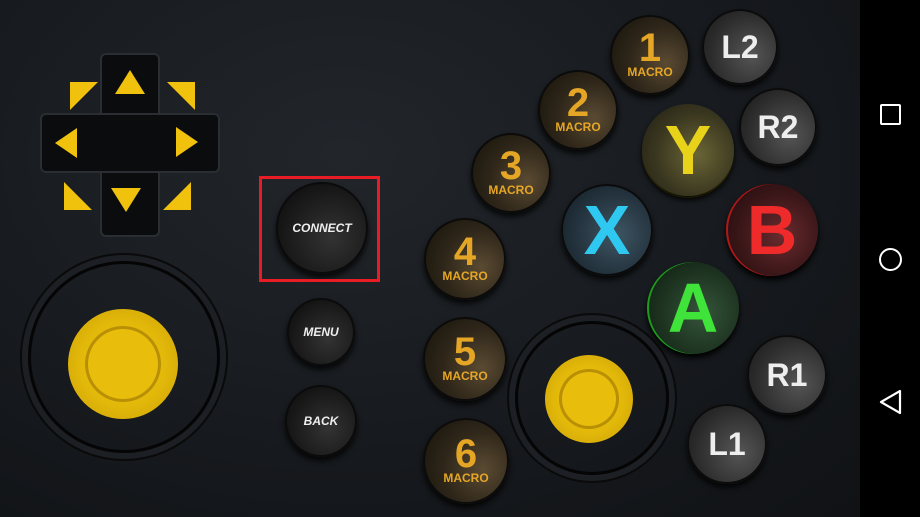  I want to click on macro-1-button: 1 MACRO, so click(650, 55).